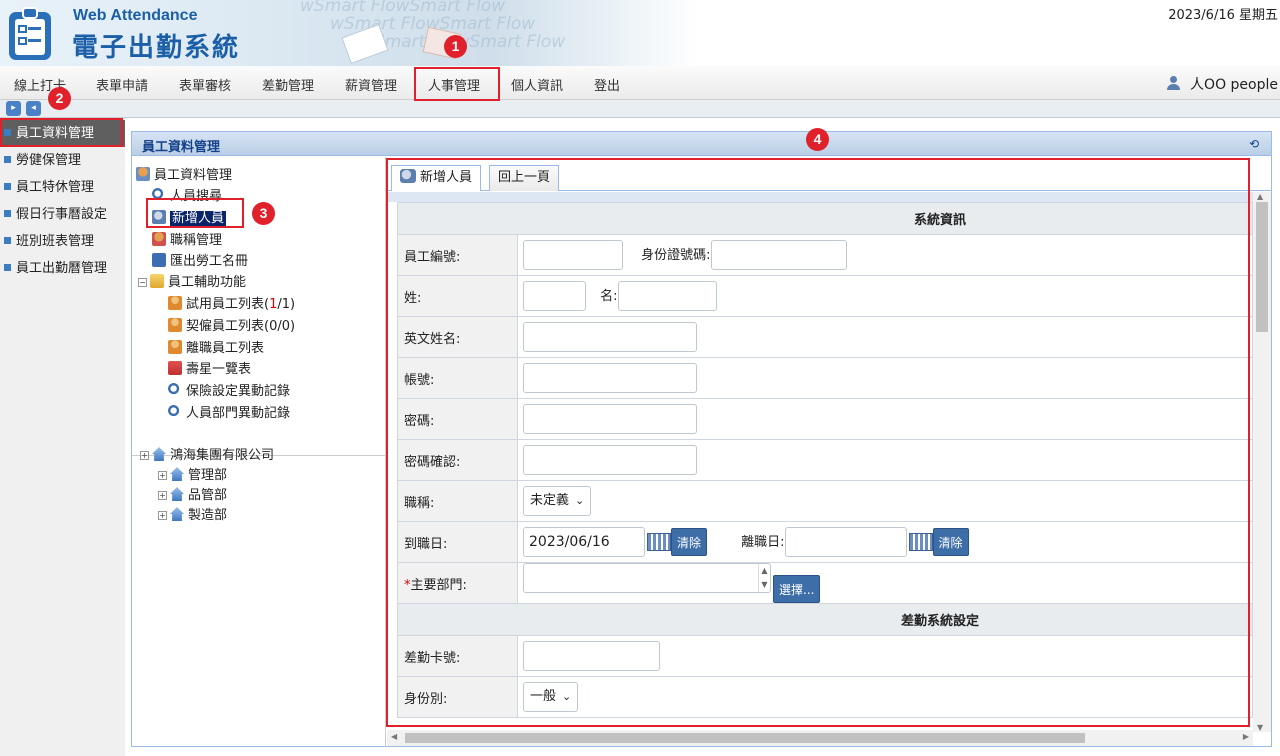 Image resolution: width=1280 pixels, height=756 pixels. What do you see at coordinates (825, 619) in the screenshot?
I see `section-attendance: 差勤系統設定` at bounding box center [825, 619].